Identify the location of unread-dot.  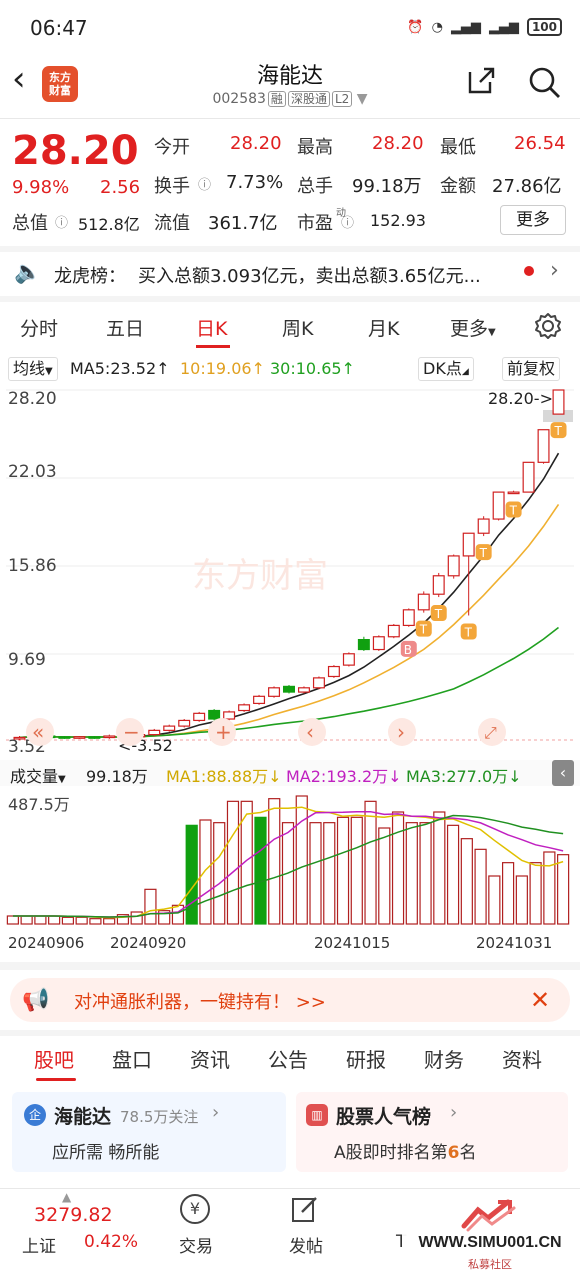
(529, 271).